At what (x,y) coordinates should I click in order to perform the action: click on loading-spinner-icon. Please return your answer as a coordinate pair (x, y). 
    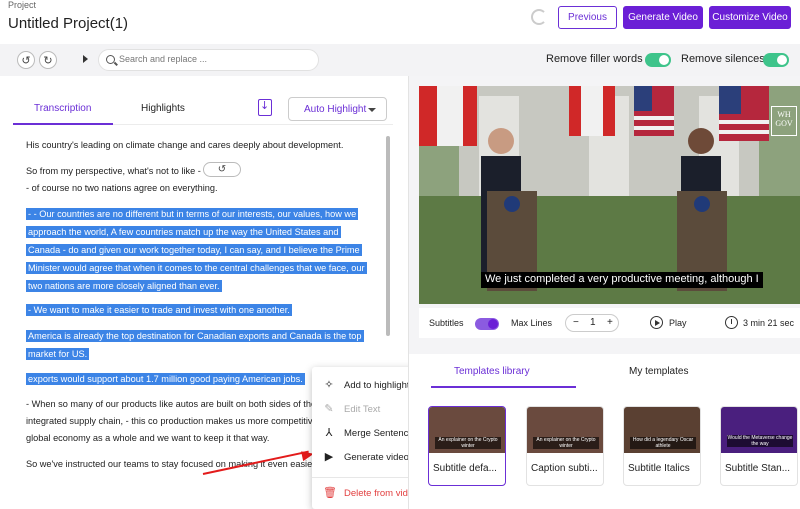
    Looking at the image, I should click on (539, 17).